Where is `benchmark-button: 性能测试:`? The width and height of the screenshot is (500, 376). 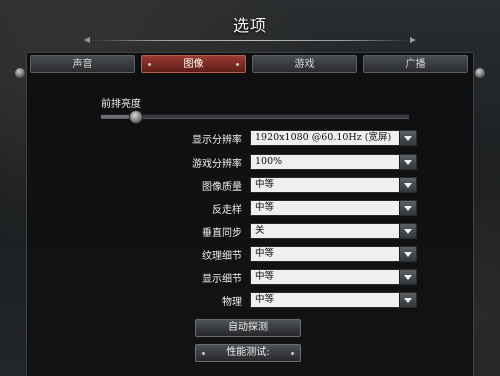
benchmark-button: 性能测试: is located at coordinates (248, 353).